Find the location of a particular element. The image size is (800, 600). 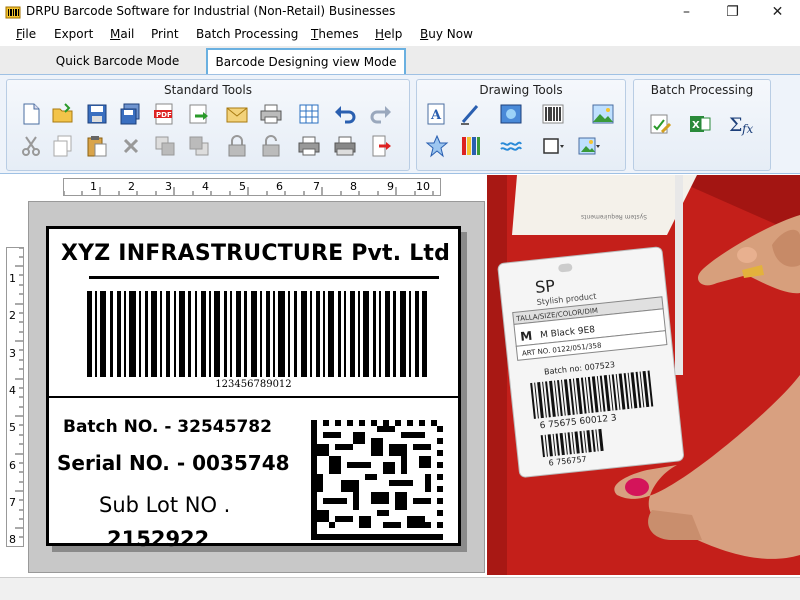

horizontal-ruler: 1 2 3 4 5 6 7 8 9 10 is located at coordinates (252, 187).